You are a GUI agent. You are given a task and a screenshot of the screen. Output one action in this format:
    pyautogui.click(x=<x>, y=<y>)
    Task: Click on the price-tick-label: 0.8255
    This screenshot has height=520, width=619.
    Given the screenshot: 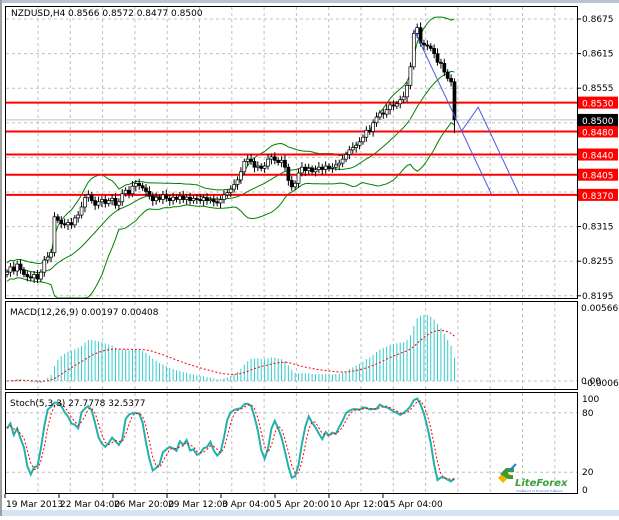 What is the action you would take?
    pyautogui.click(x=598, y=262)
    